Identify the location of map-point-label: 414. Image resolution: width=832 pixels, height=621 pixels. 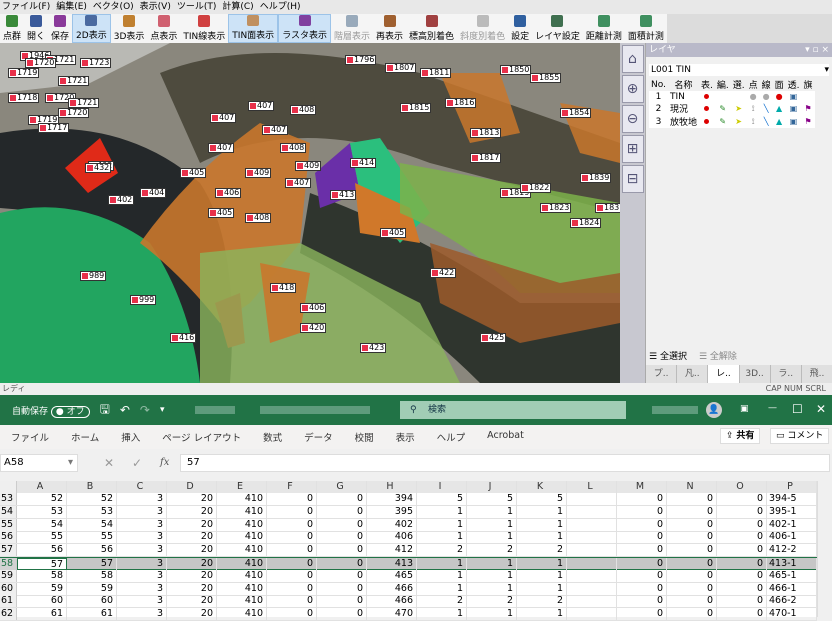
(363, 163).